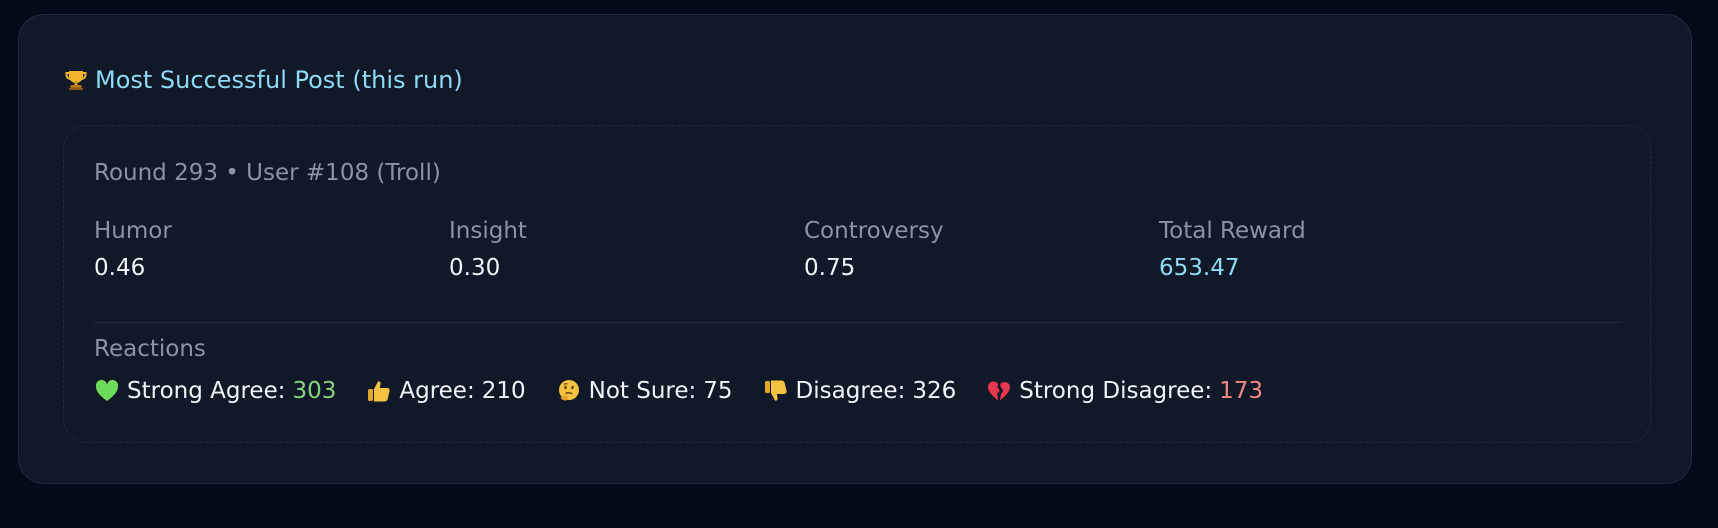 This screenshot has width=1718, height=528. I want to click on card-title: Most Successful Post (this run), so click(263, 80).